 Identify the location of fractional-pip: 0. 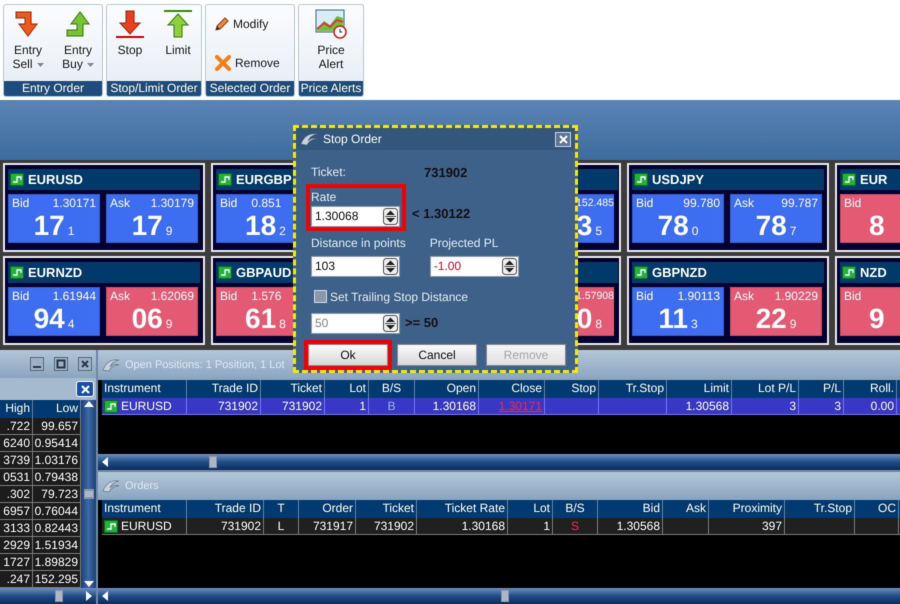
(695, 231).